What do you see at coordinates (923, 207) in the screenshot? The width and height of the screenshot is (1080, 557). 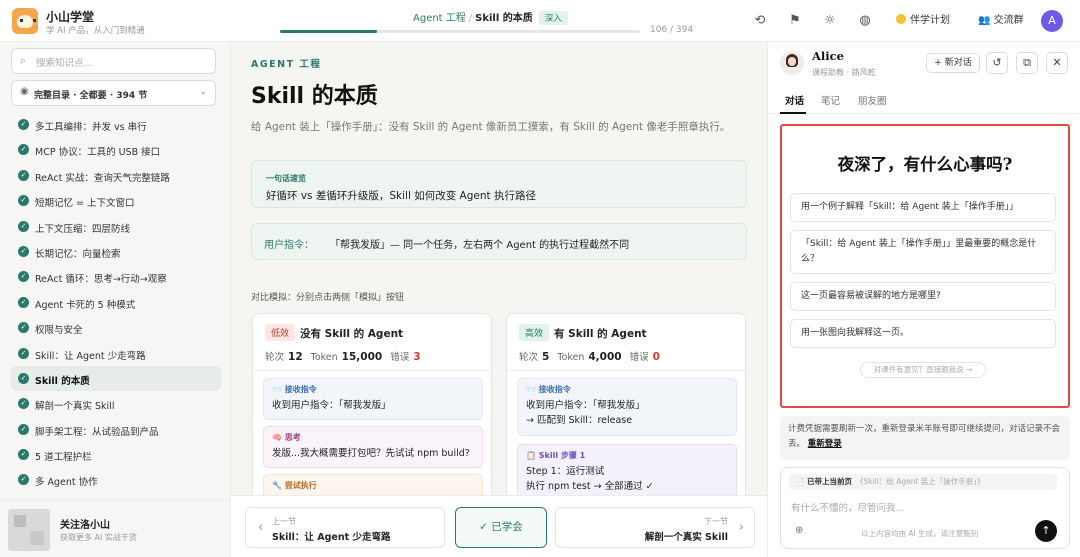 I see `suggestion-button: 用一个例子解释「Skill：给 Agent 装上「操作手册」」` at bounding box center [923, 207].